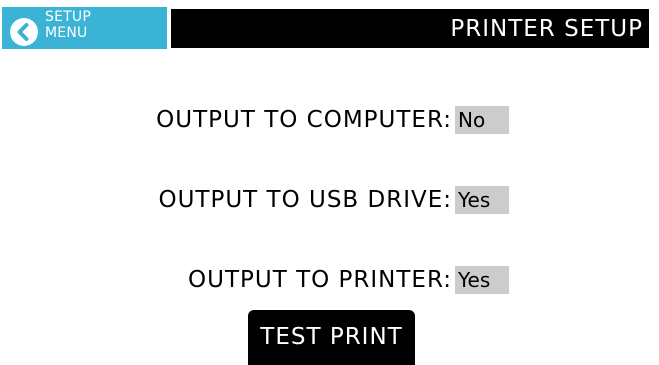 This screenshot has width=659, height=365. Describe the element at coordinates (320, 280) in the screenshot. I see `setting-label-output-to-printer: OUTPUT TO PRINTER:` at that location.